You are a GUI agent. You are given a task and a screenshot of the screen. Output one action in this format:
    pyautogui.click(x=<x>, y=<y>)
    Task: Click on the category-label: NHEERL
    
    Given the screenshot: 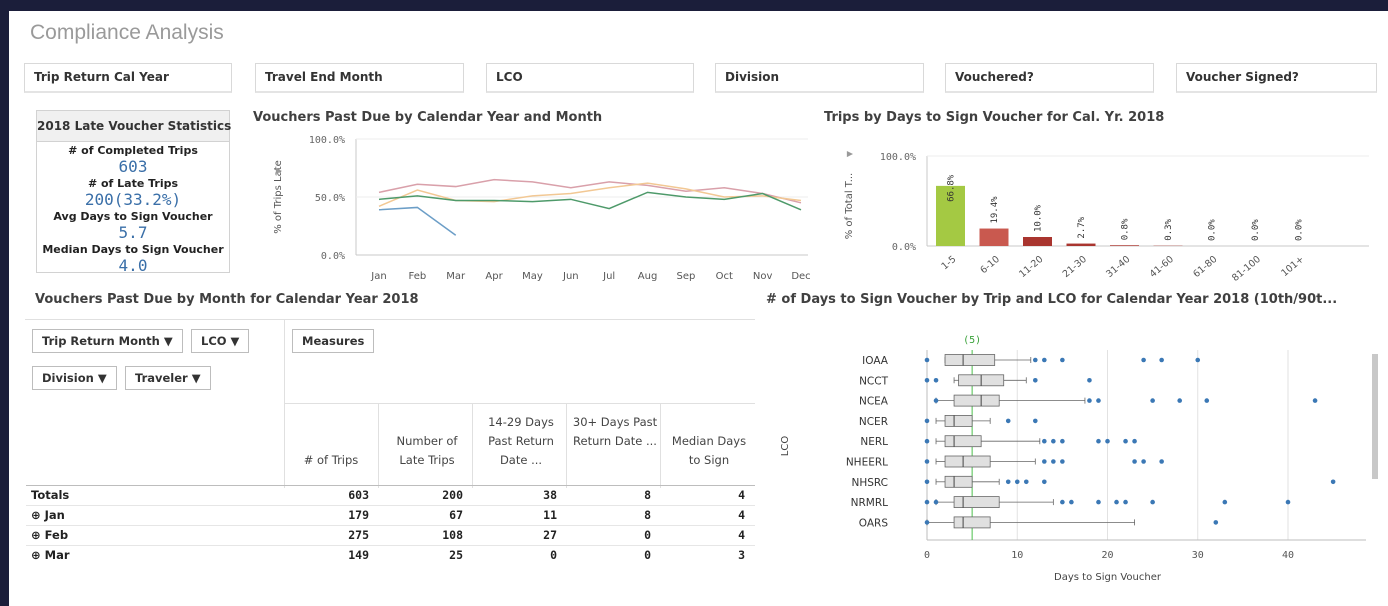 What is the action you would take?
    pyautogui.click(x=867, y=463)
    